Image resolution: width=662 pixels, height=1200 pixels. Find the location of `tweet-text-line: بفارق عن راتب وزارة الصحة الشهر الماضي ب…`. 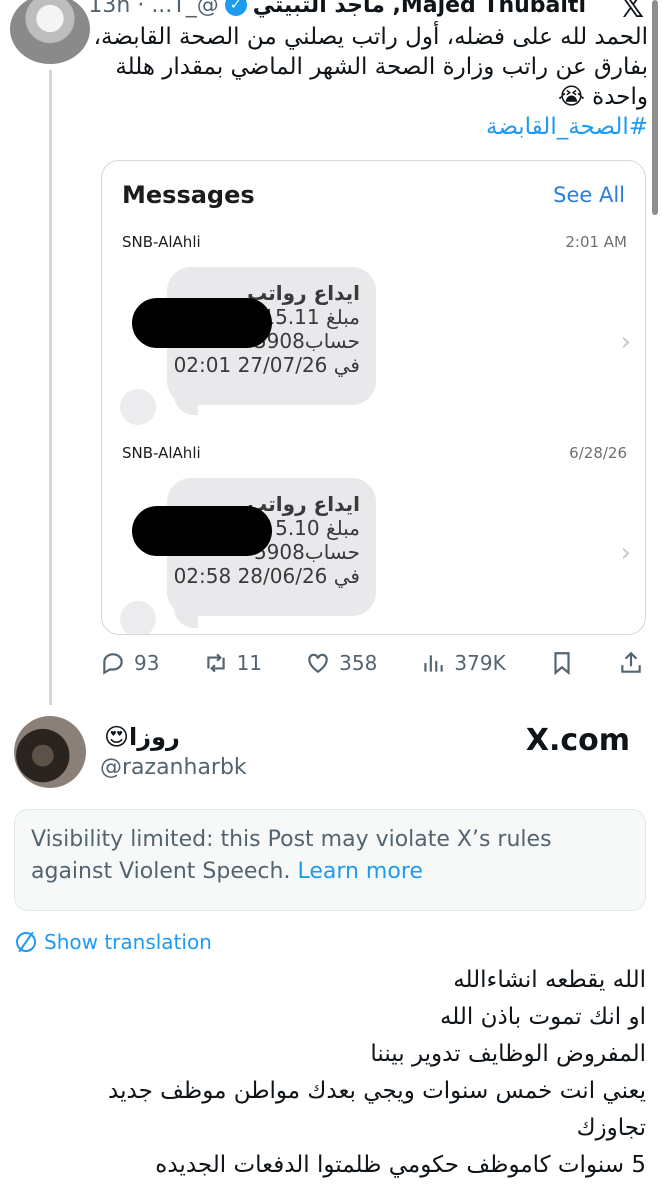

tweet-text-line: بفارق عن راتب وزارة الصحة الشهر الماضي ب… is located at coordinates (381, 67).